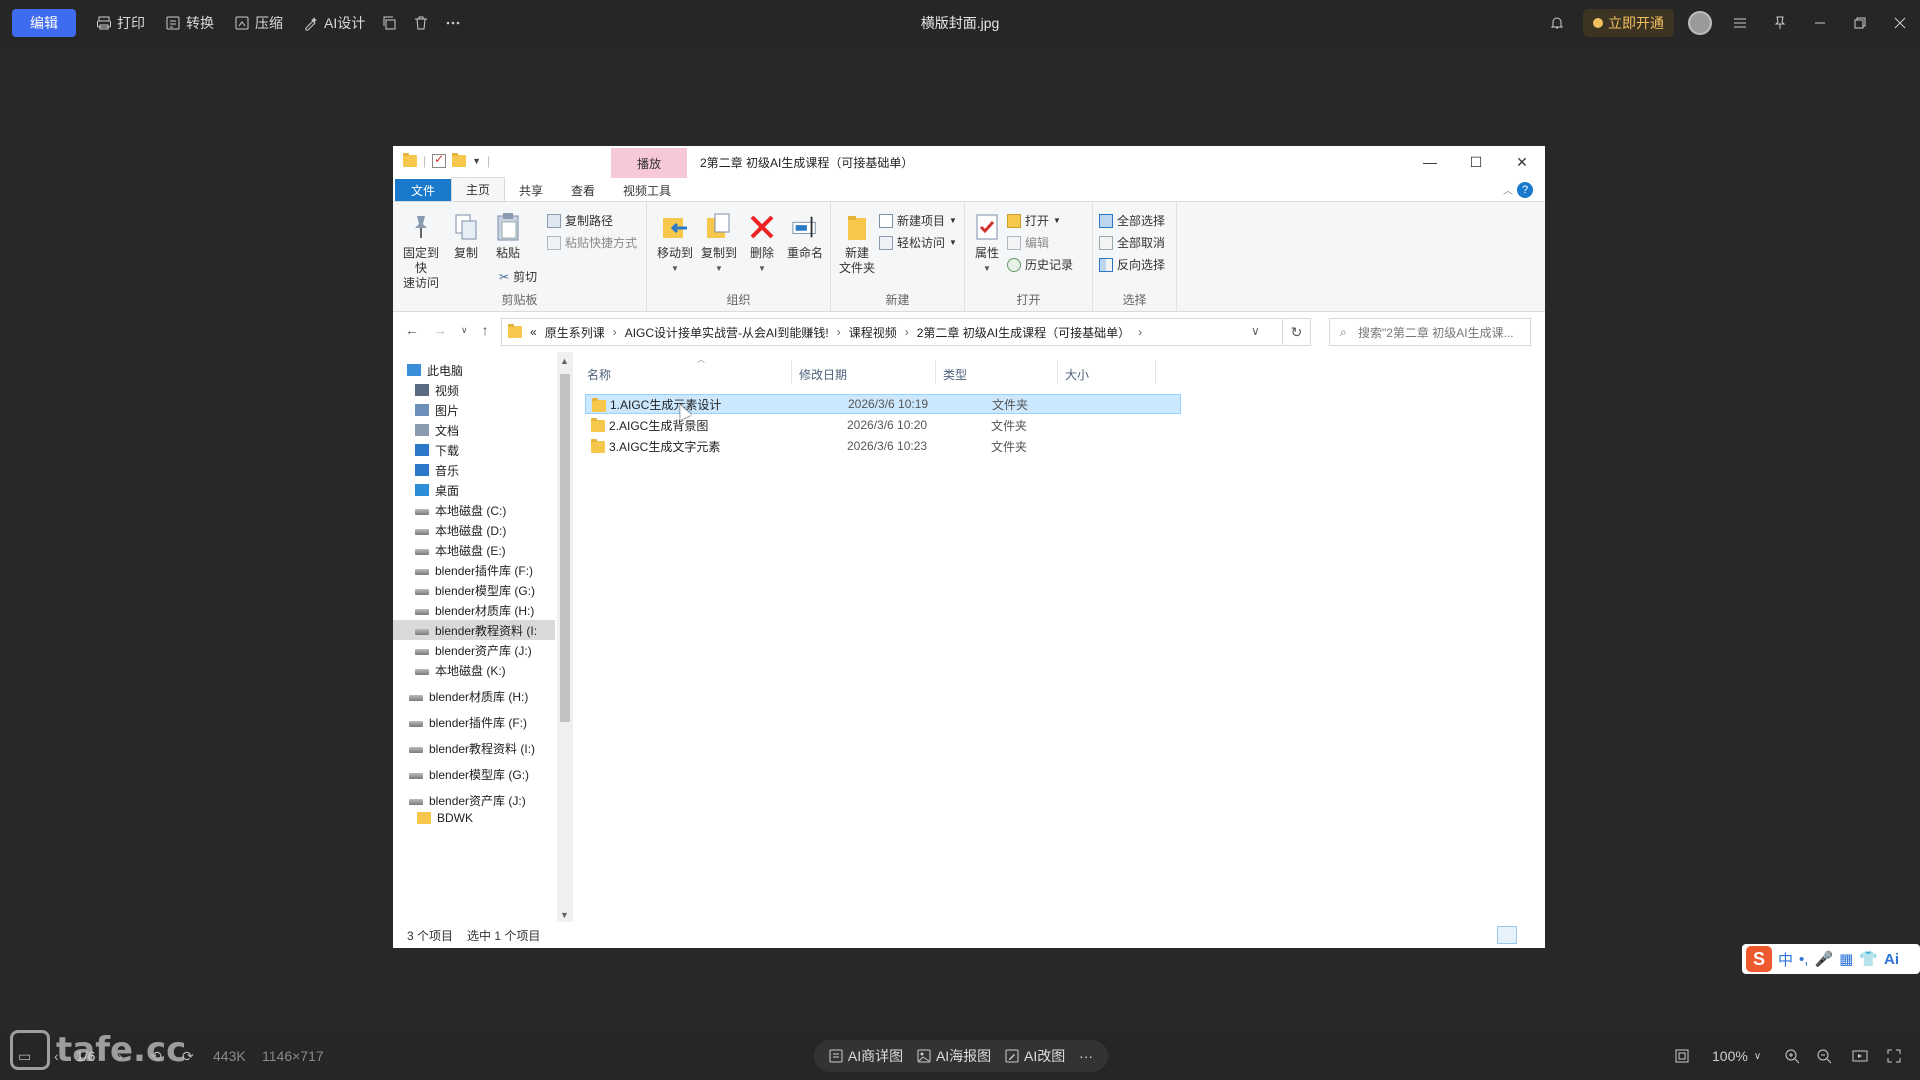  Describe the element at coordinates (474, 470) in the screenshot. I see `nav-item: 音乐` at that location.